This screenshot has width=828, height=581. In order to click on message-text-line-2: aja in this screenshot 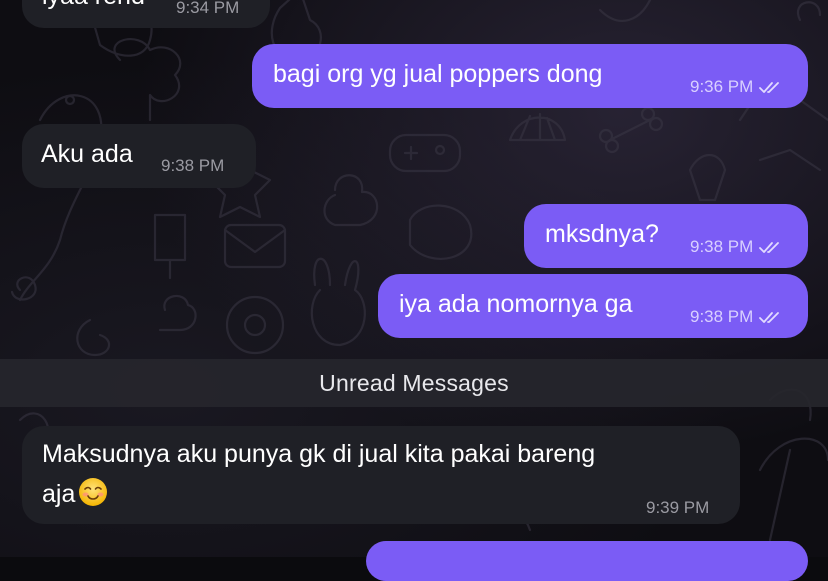, I will do `click(75, 493)`.